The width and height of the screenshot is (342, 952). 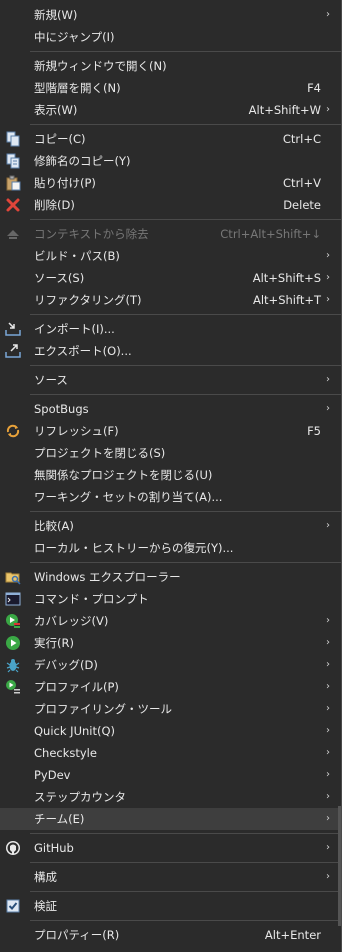 What do you see at coordinates (170, 599) in the screenshot?
I see `menu-item-command-prompt: コマンド・プロンプト` at bounding box center [170, 599].